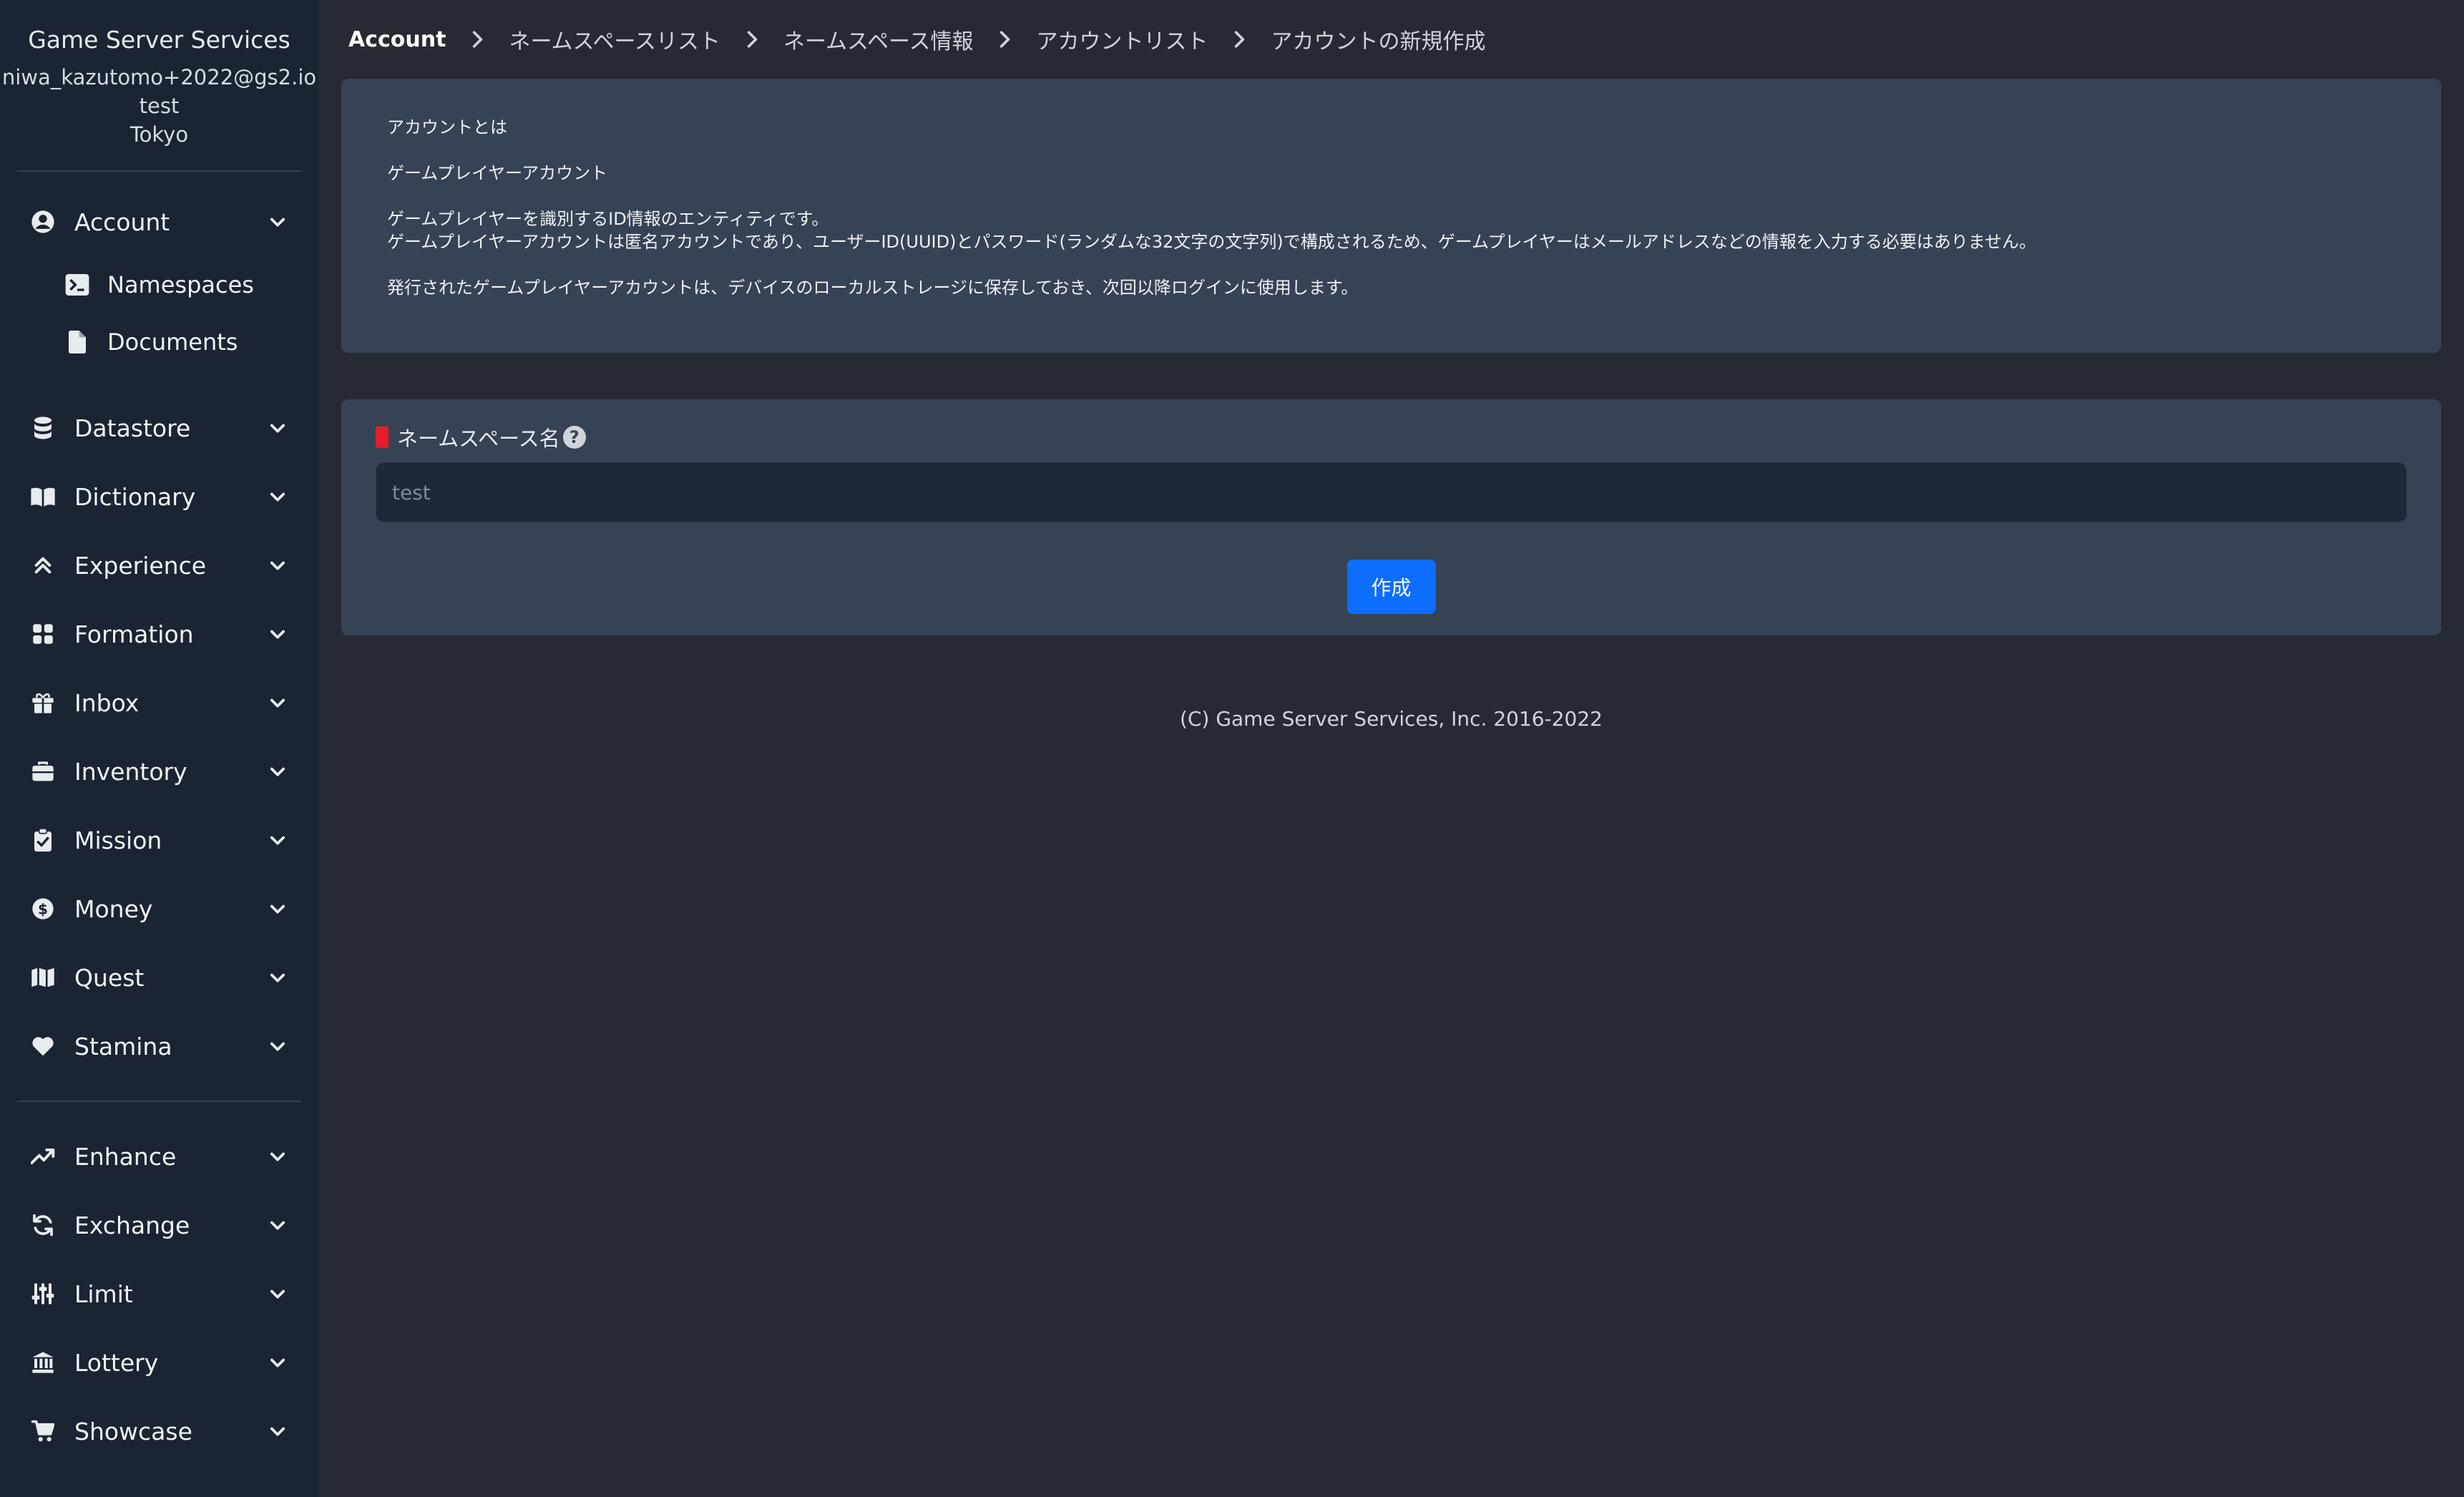 This screenshot has height=1497, width=2464. What do you see at coordinates (159, 134) in the screenshot?
I see `region-name: Tokyo` at bounding box center [159, 134].